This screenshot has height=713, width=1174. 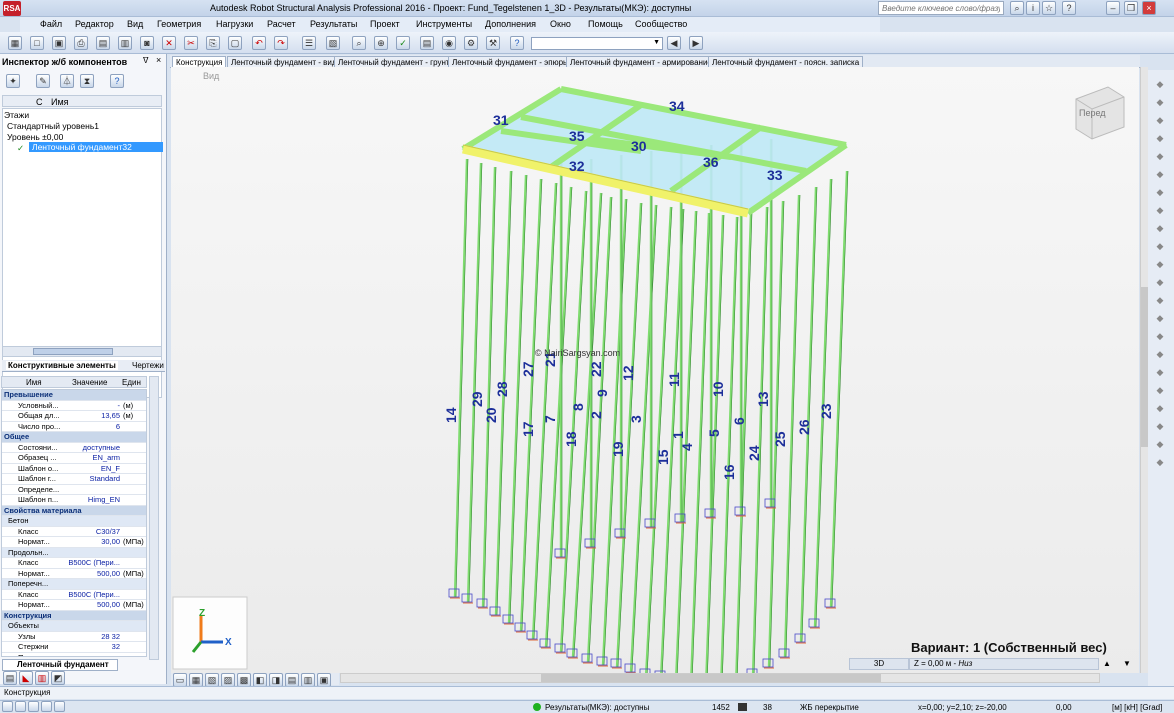 I want to click on view-tool-4-icon: ▨, so click(x=228, y=680).